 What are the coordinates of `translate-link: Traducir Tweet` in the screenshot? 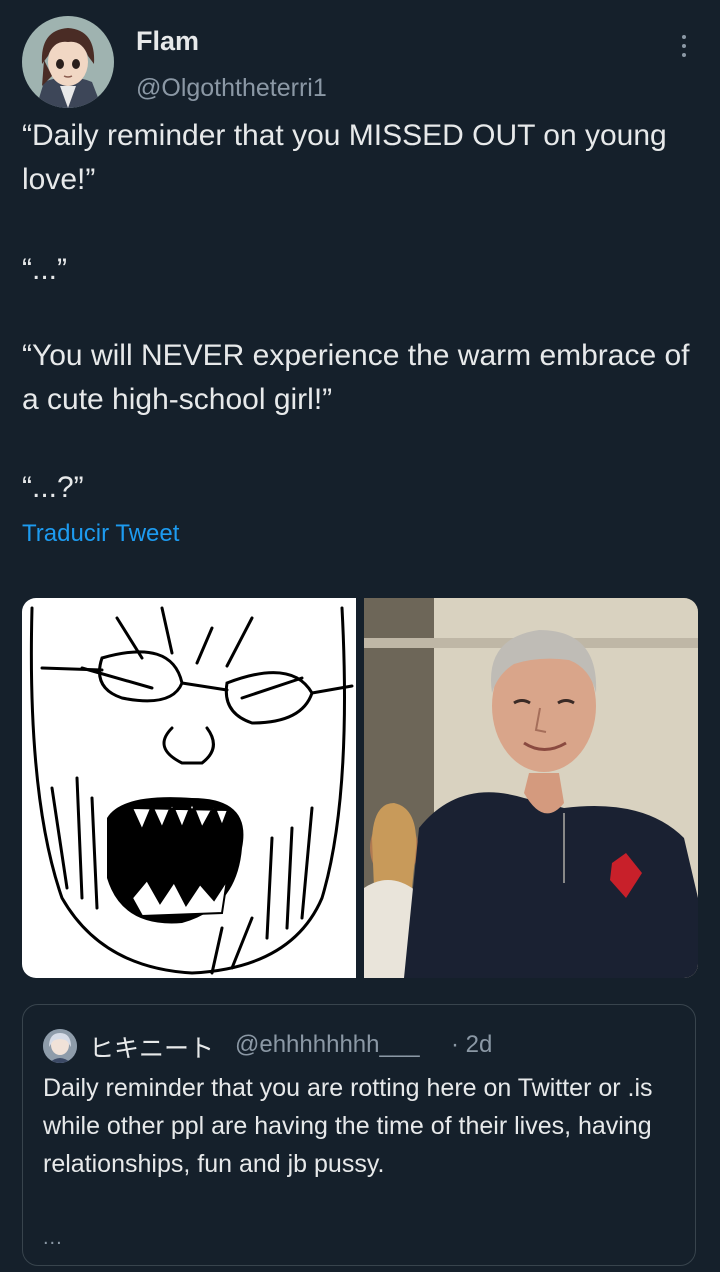 It's located at (100, 534).